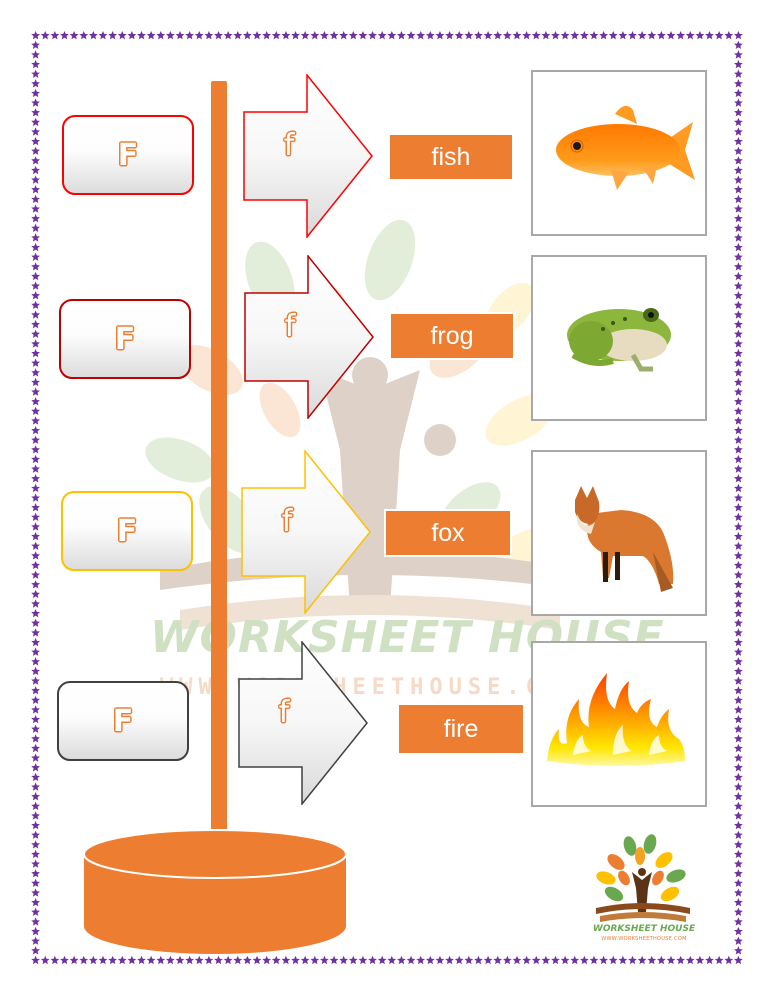 Image resolution: width=768 pixels, height=994 pixels. Describe the element at coordinates (219, 455) in the screenshot. I see `sorting-pole` at that location.